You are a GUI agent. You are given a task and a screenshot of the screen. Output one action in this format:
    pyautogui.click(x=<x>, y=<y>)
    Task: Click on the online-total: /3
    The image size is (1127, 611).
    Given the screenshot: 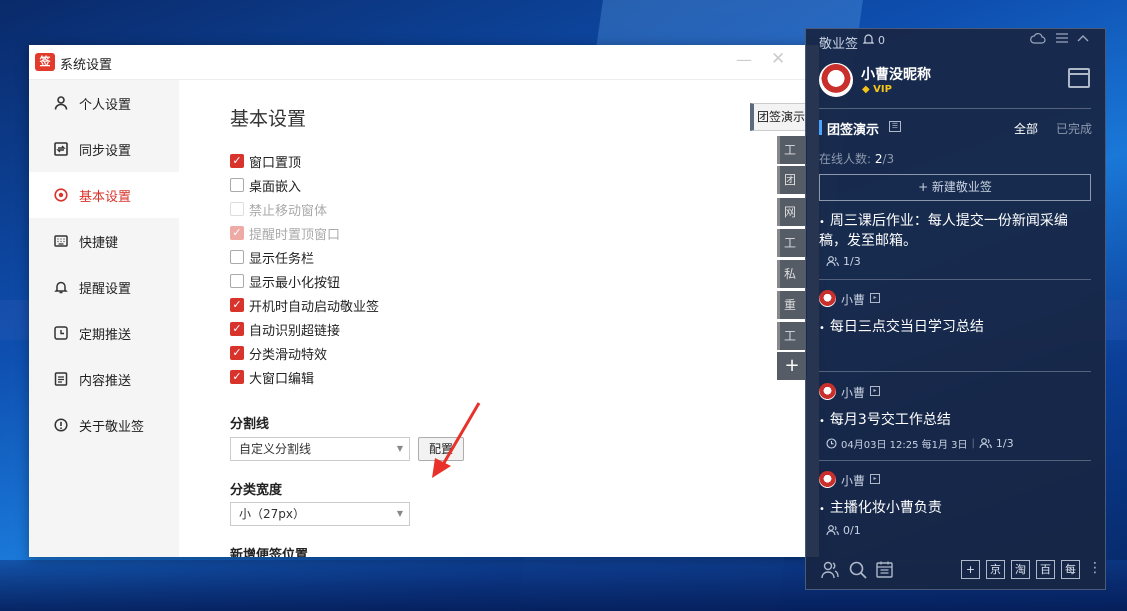 What is the action you would take?
    pyautogui.click(x=888, y=159)
    